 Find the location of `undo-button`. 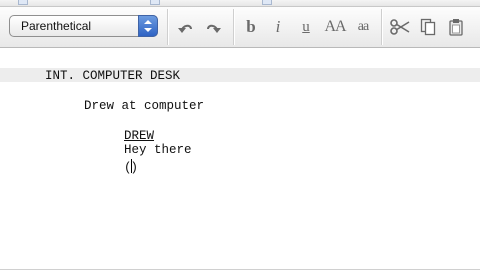

undo-button is located at coordinates (186, 27).